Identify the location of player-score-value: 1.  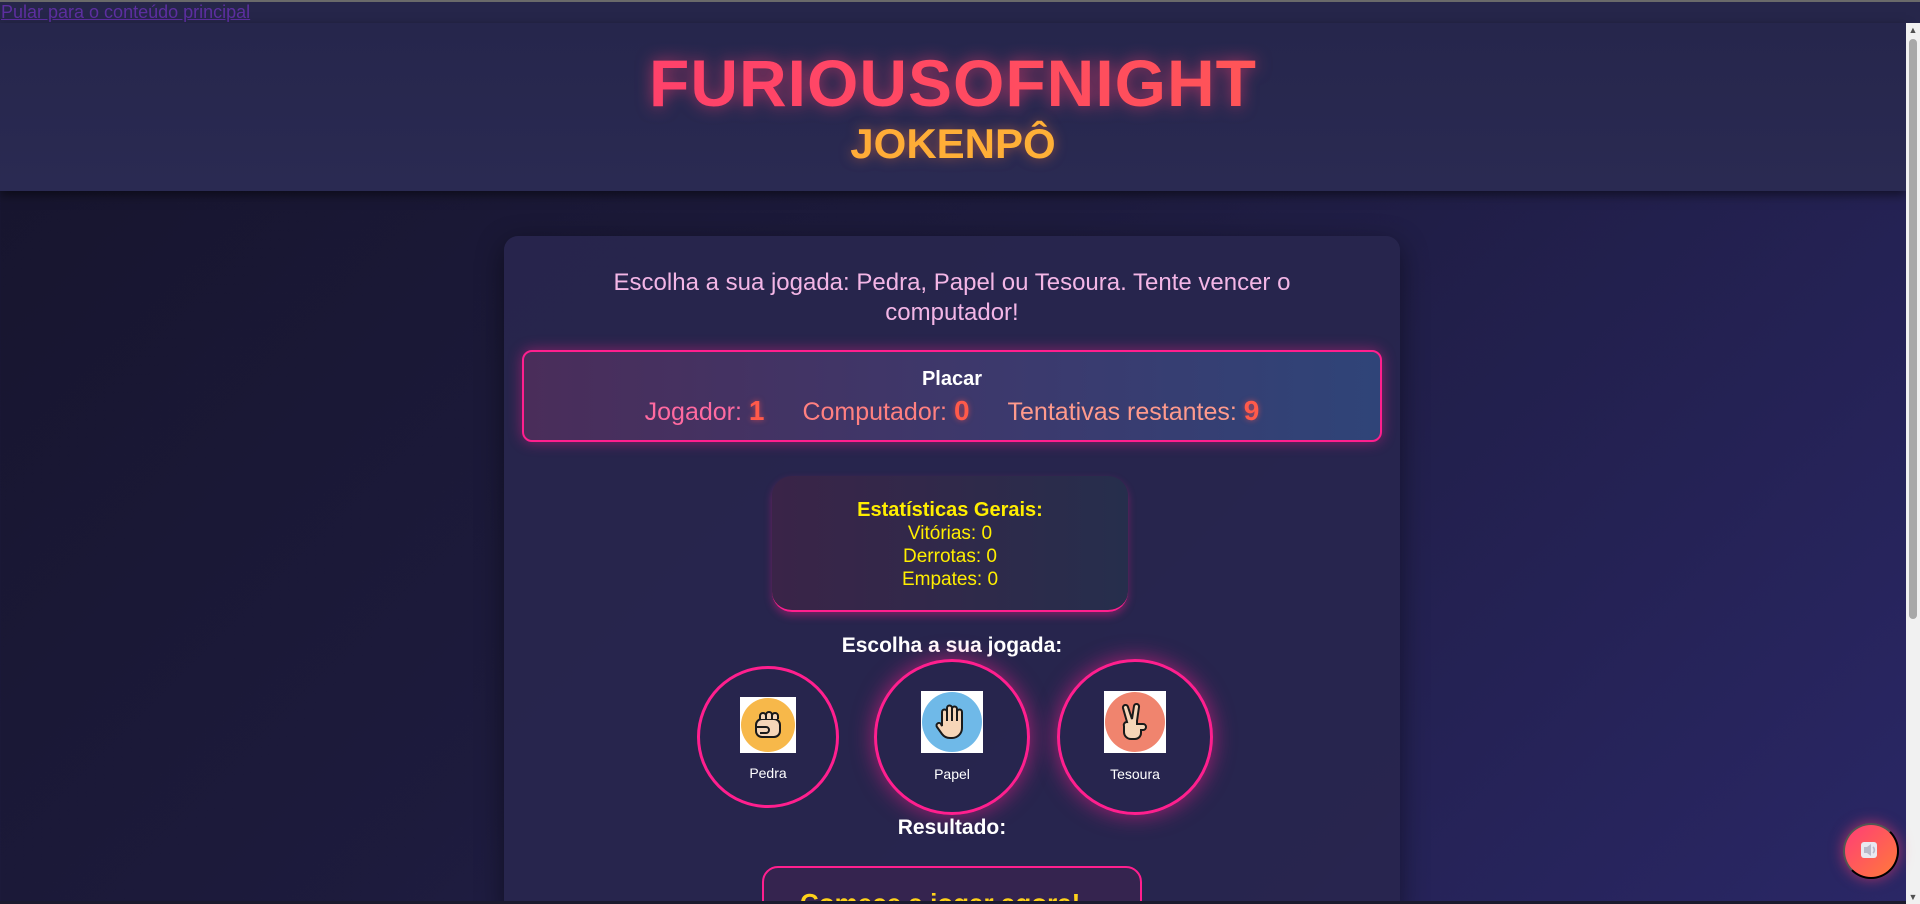
(756, 410).